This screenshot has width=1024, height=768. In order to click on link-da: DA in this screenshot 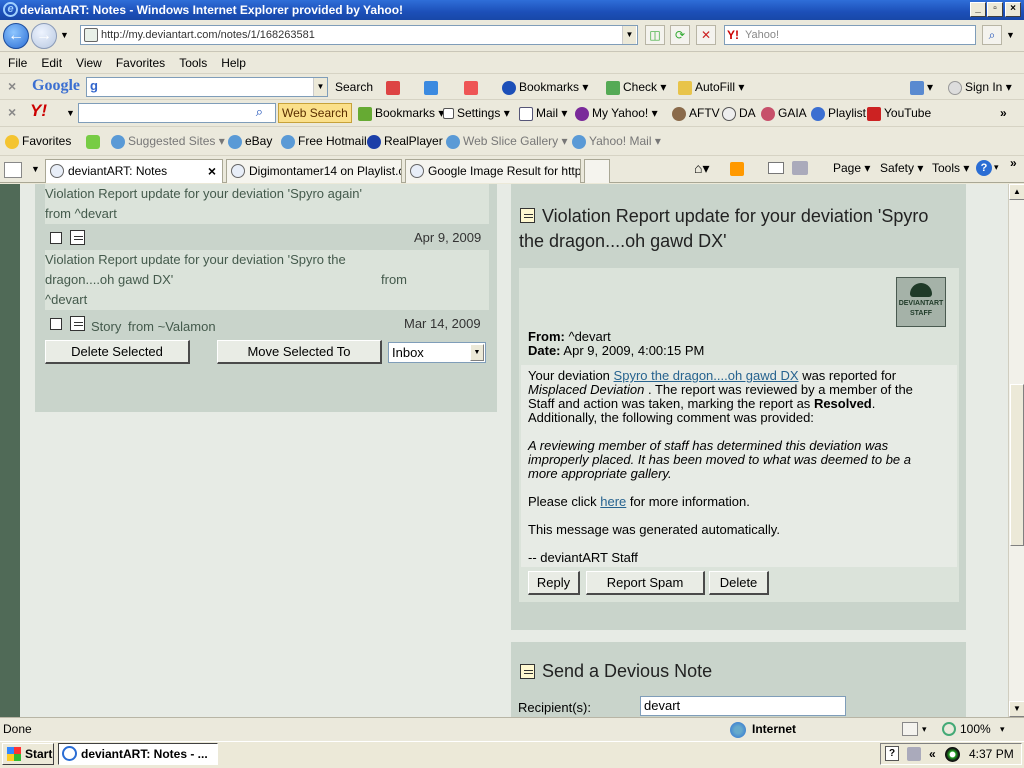, I will do `click(739, 113)`.